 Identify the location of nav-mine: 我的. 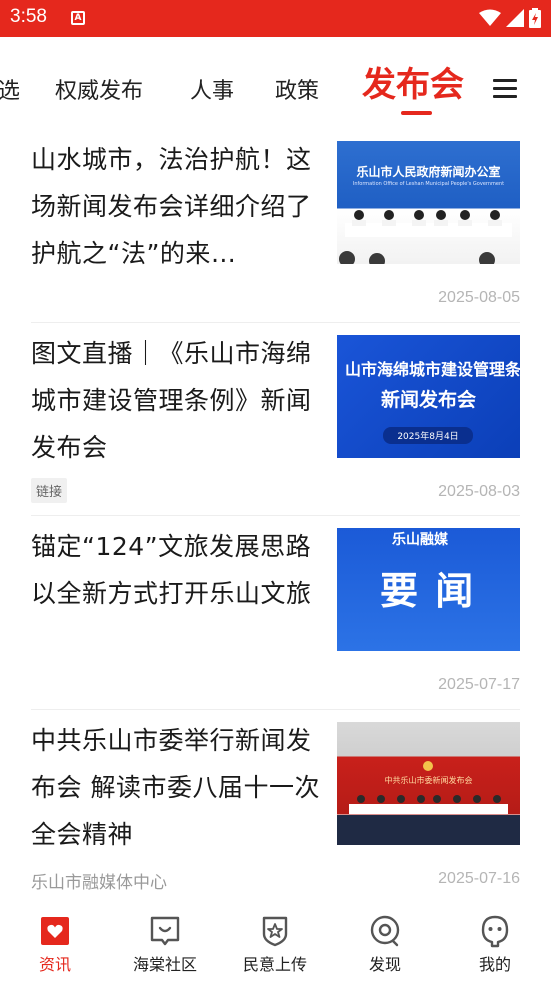
(495, 944).